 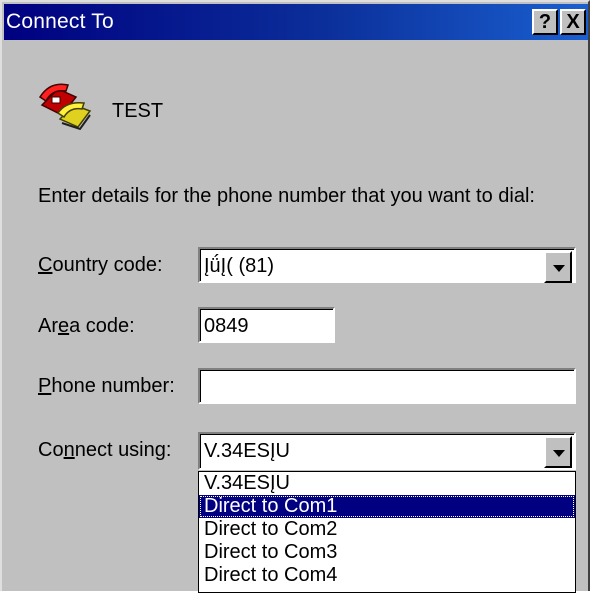 I want to click on connect-using-value: V.34ESĮU, so click(x=247, y=451).